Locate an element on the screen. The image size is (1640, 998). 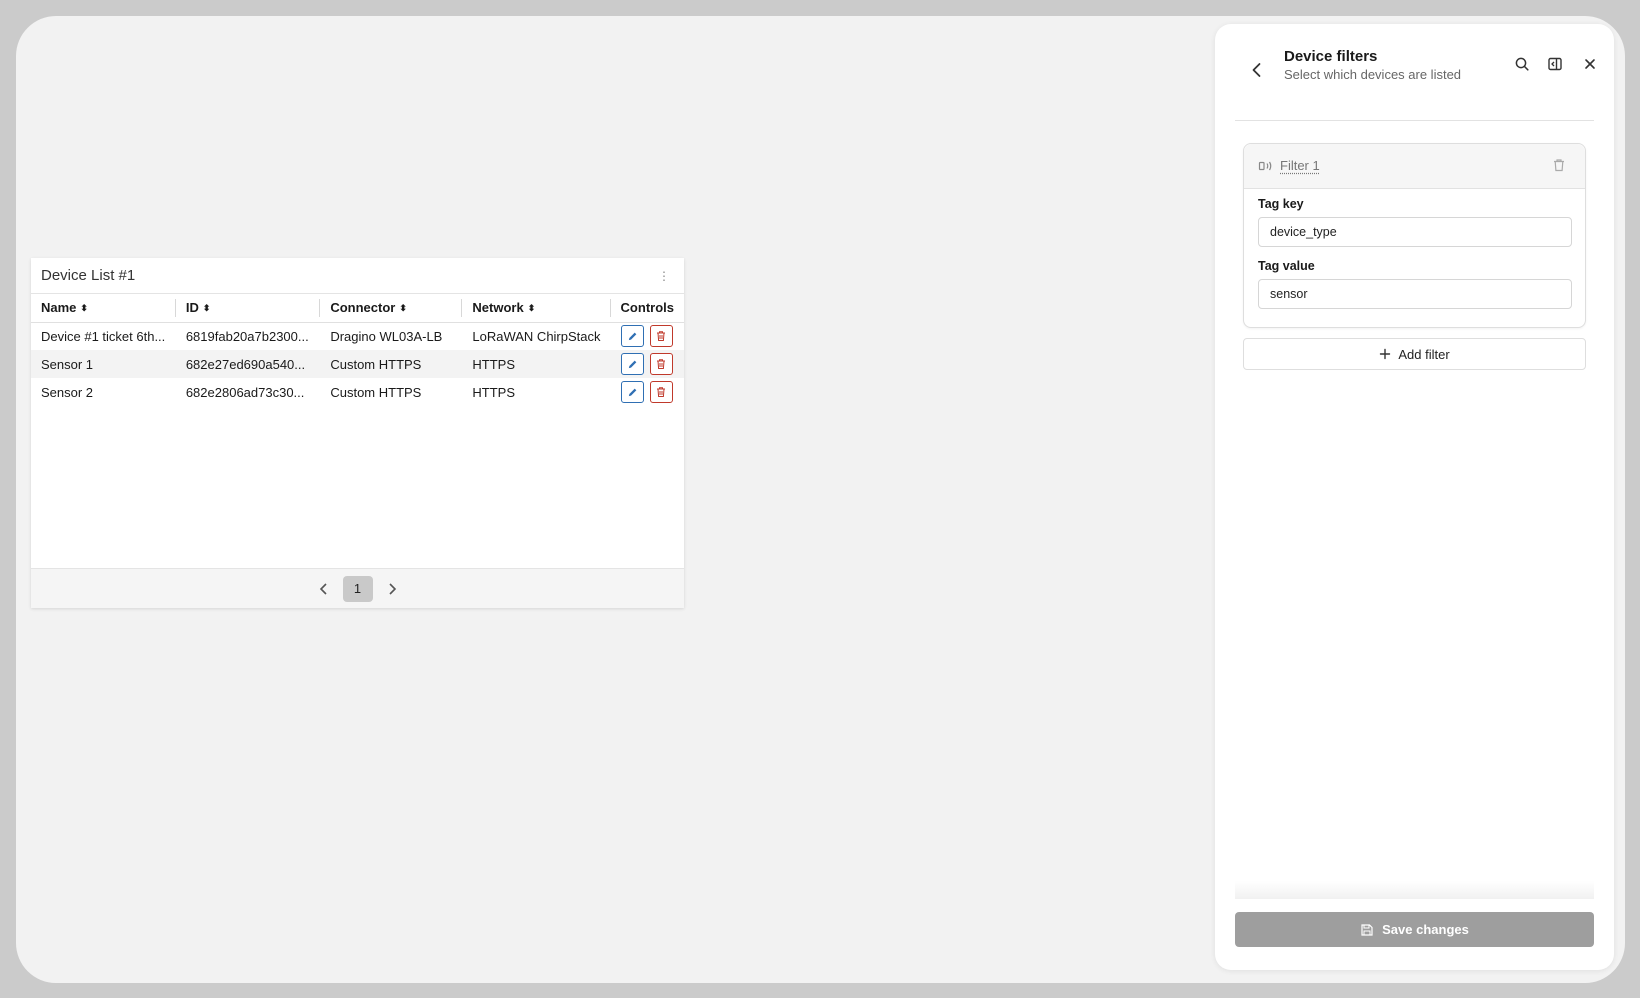
filter-name: Filter 1 is located at coordinates (1300, 165).